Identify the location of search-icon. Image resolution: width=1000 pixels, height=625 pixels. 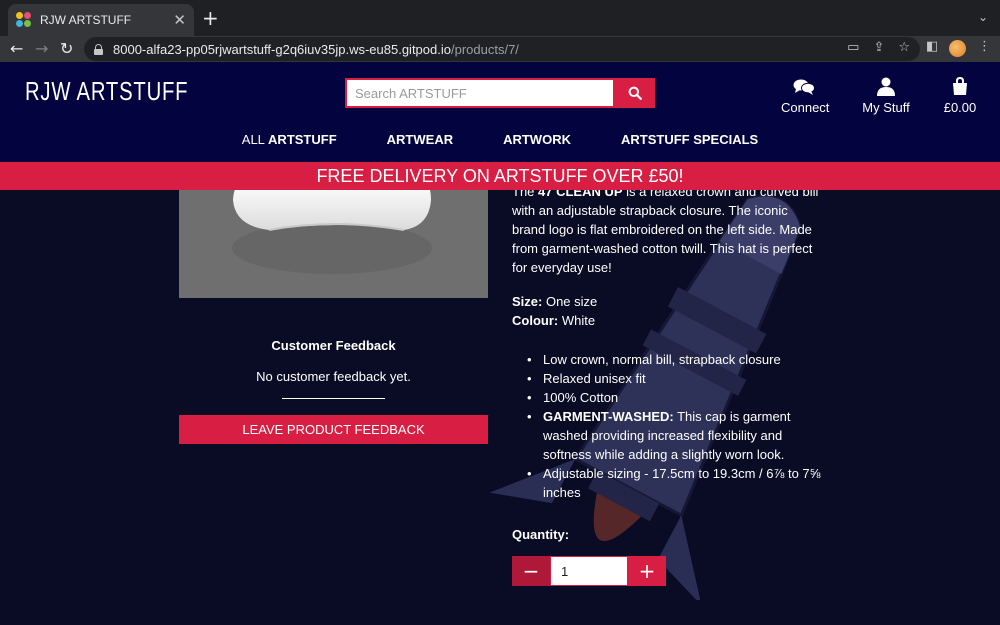
(635, 93).